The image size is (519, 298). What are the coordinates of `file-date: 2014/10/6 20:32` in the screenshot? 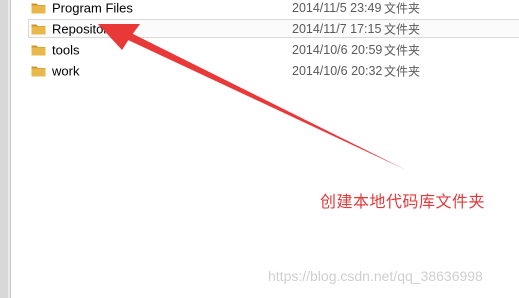 It's located at (337, 70).